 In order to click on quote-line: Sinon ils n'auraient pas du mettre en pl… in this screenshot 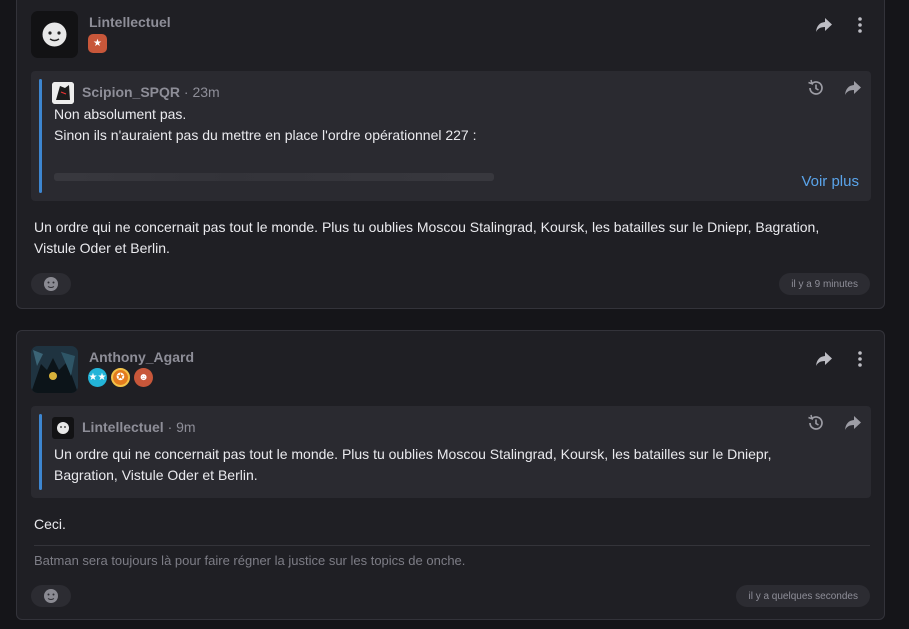, I will do `click(265, 135)`.